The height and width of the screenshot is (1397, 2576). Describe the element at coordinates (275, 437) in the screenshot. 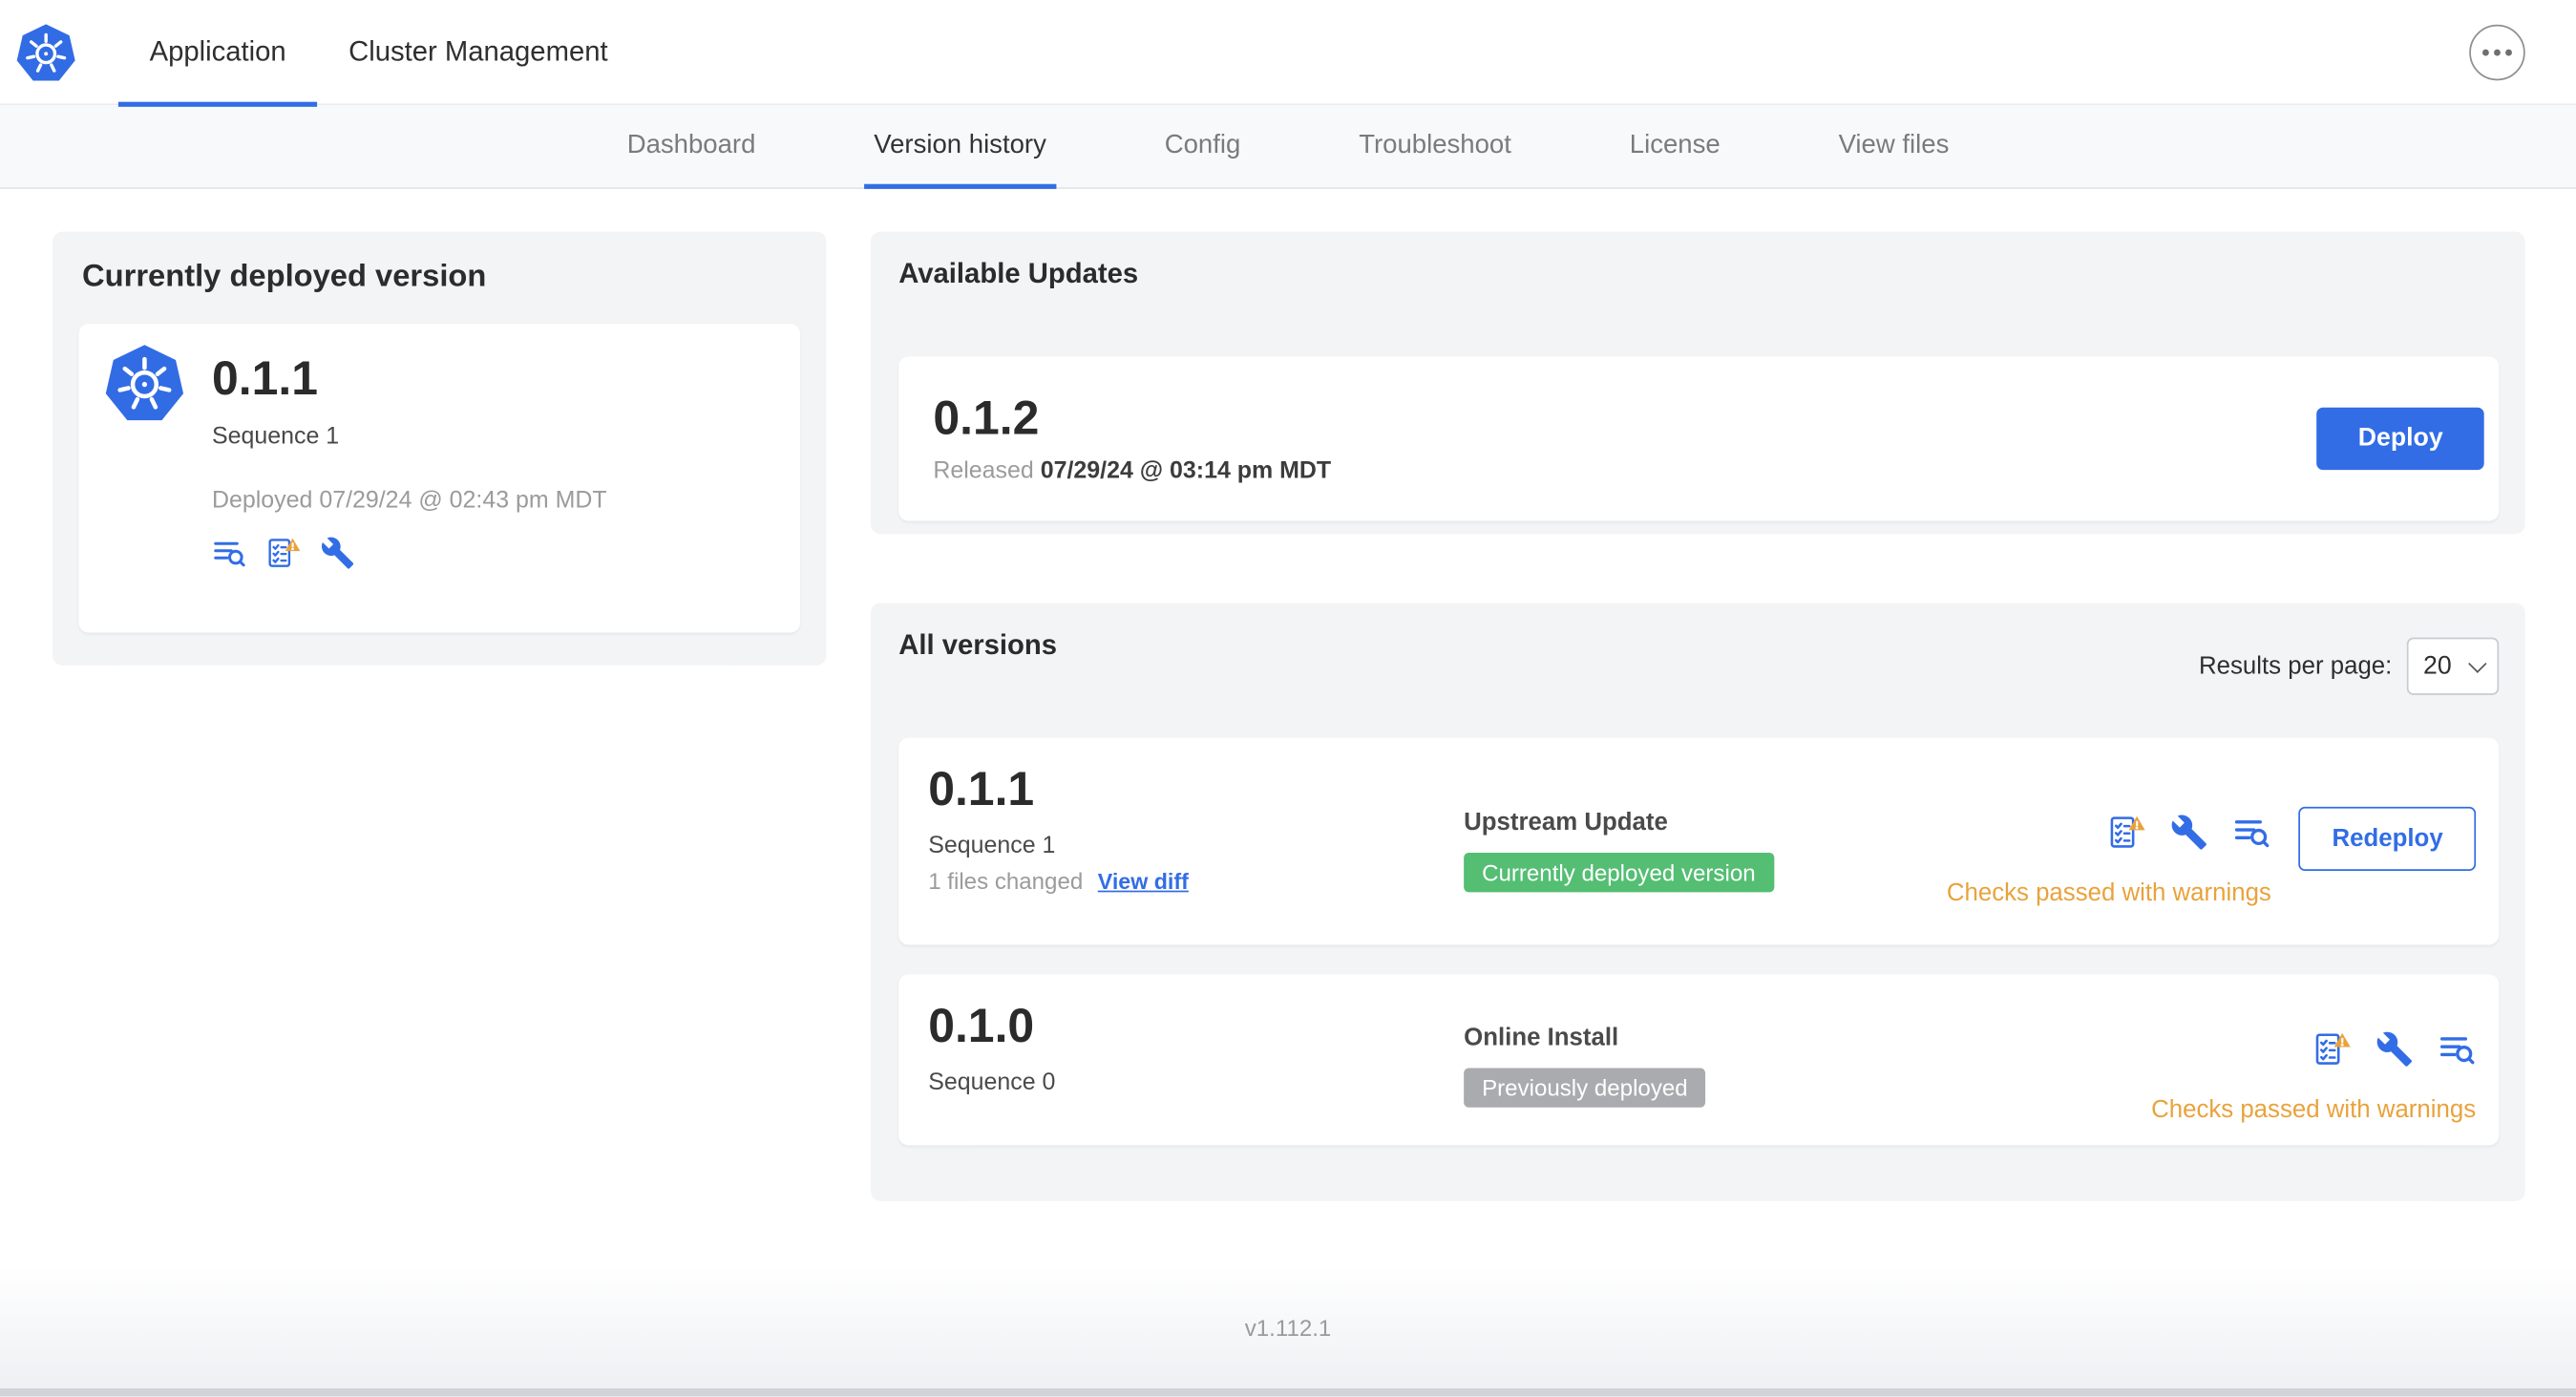

I see `deployed-sequence: Sequence 1` at that location.